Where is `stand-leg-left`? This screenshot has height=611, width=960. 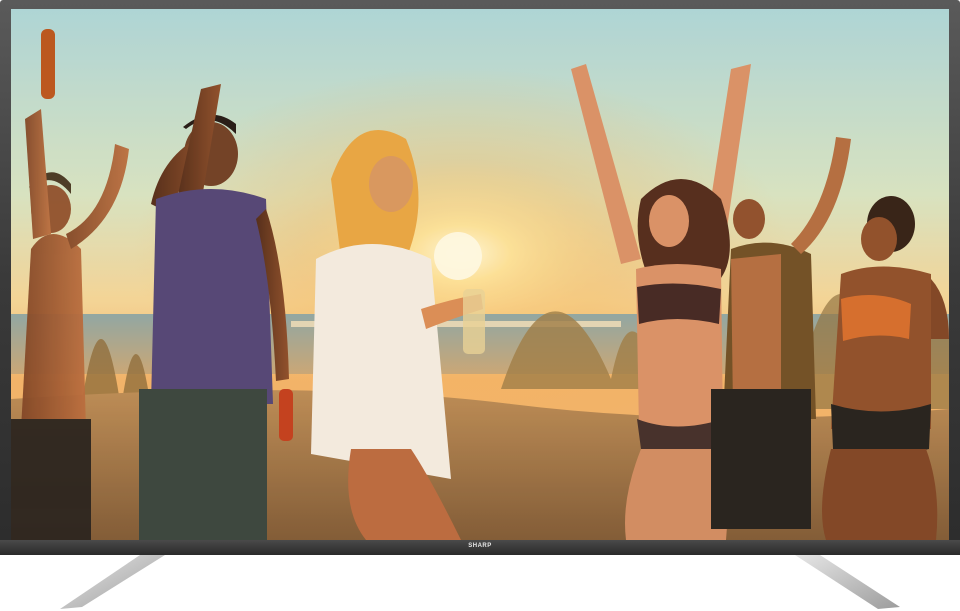 stand-leg-left is located at coordinates (112, 582).